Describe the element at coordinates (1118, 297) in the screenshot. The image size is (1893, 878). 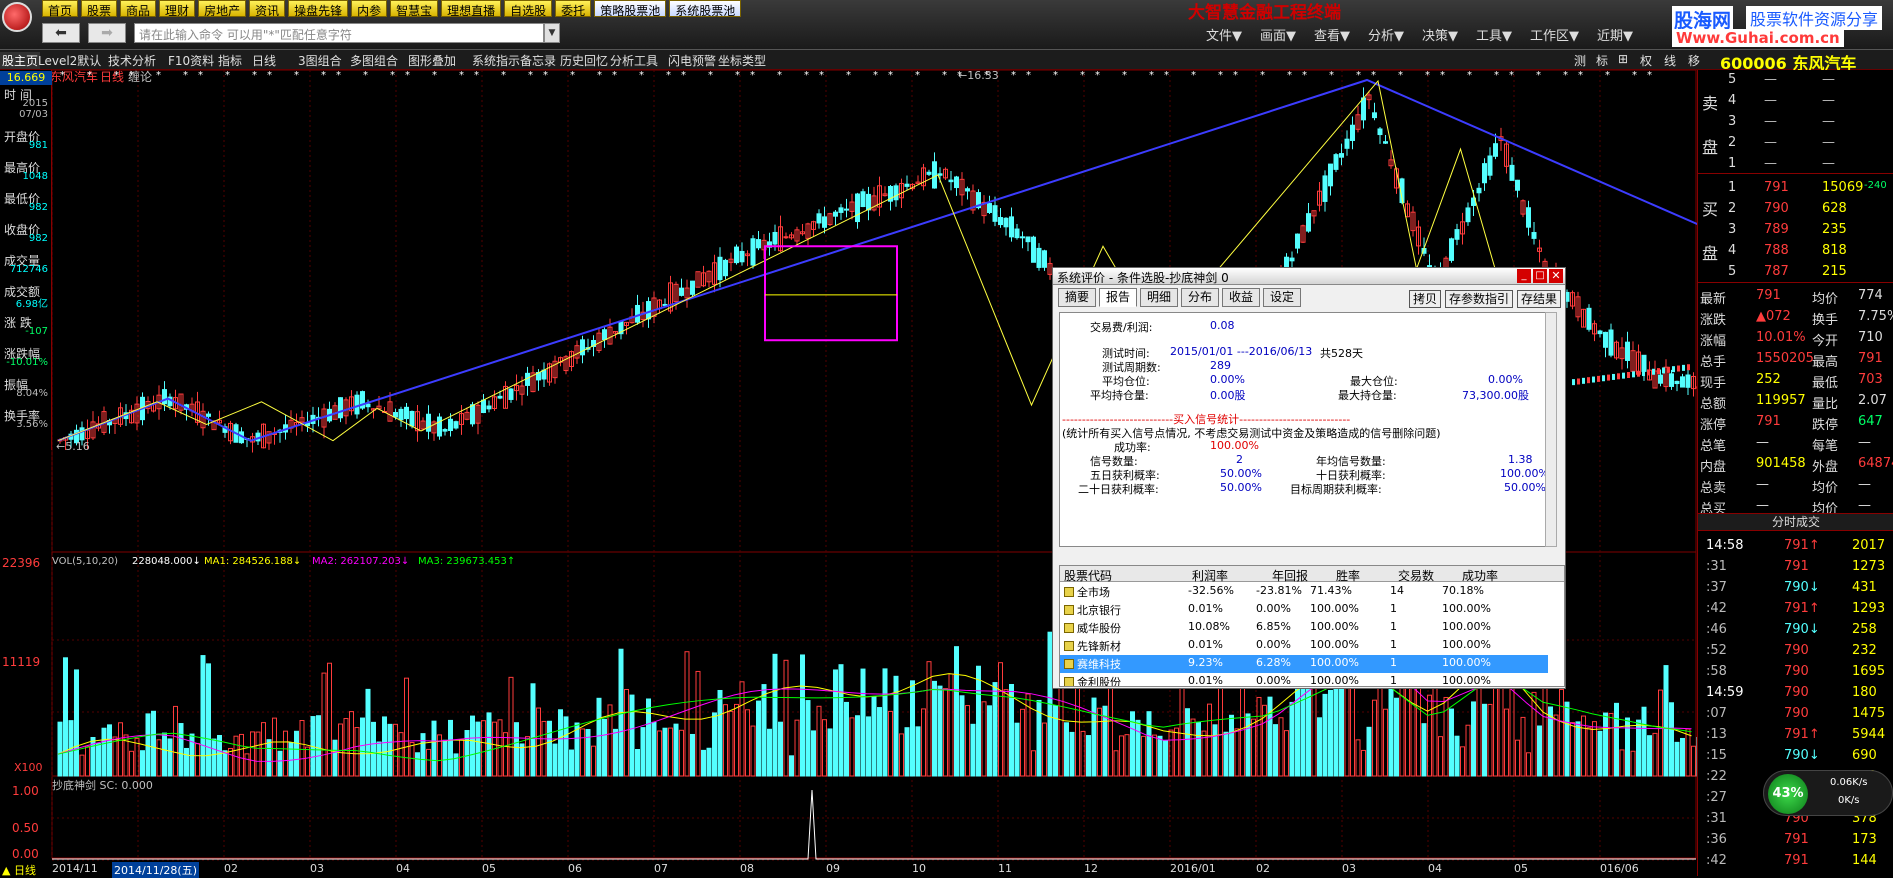
I see `dialog-tab: 报告` at that location.